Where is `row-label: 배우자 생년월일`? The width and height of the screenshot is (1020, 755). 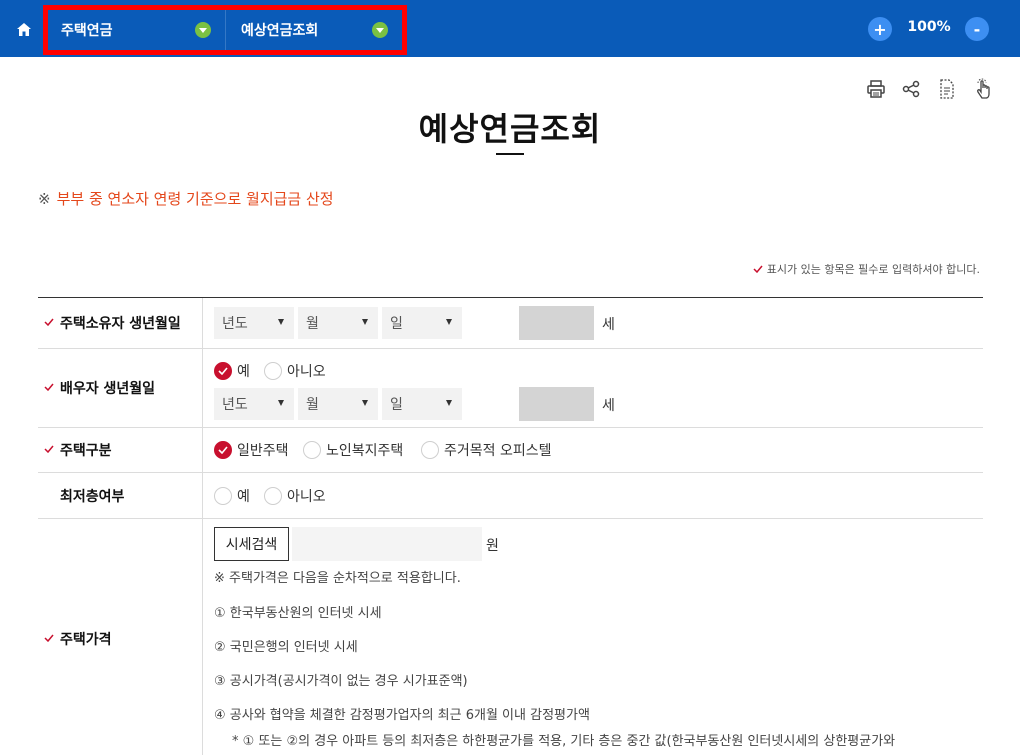 row-label: 배우자 생년월일 is located at coordinates (120, 388).